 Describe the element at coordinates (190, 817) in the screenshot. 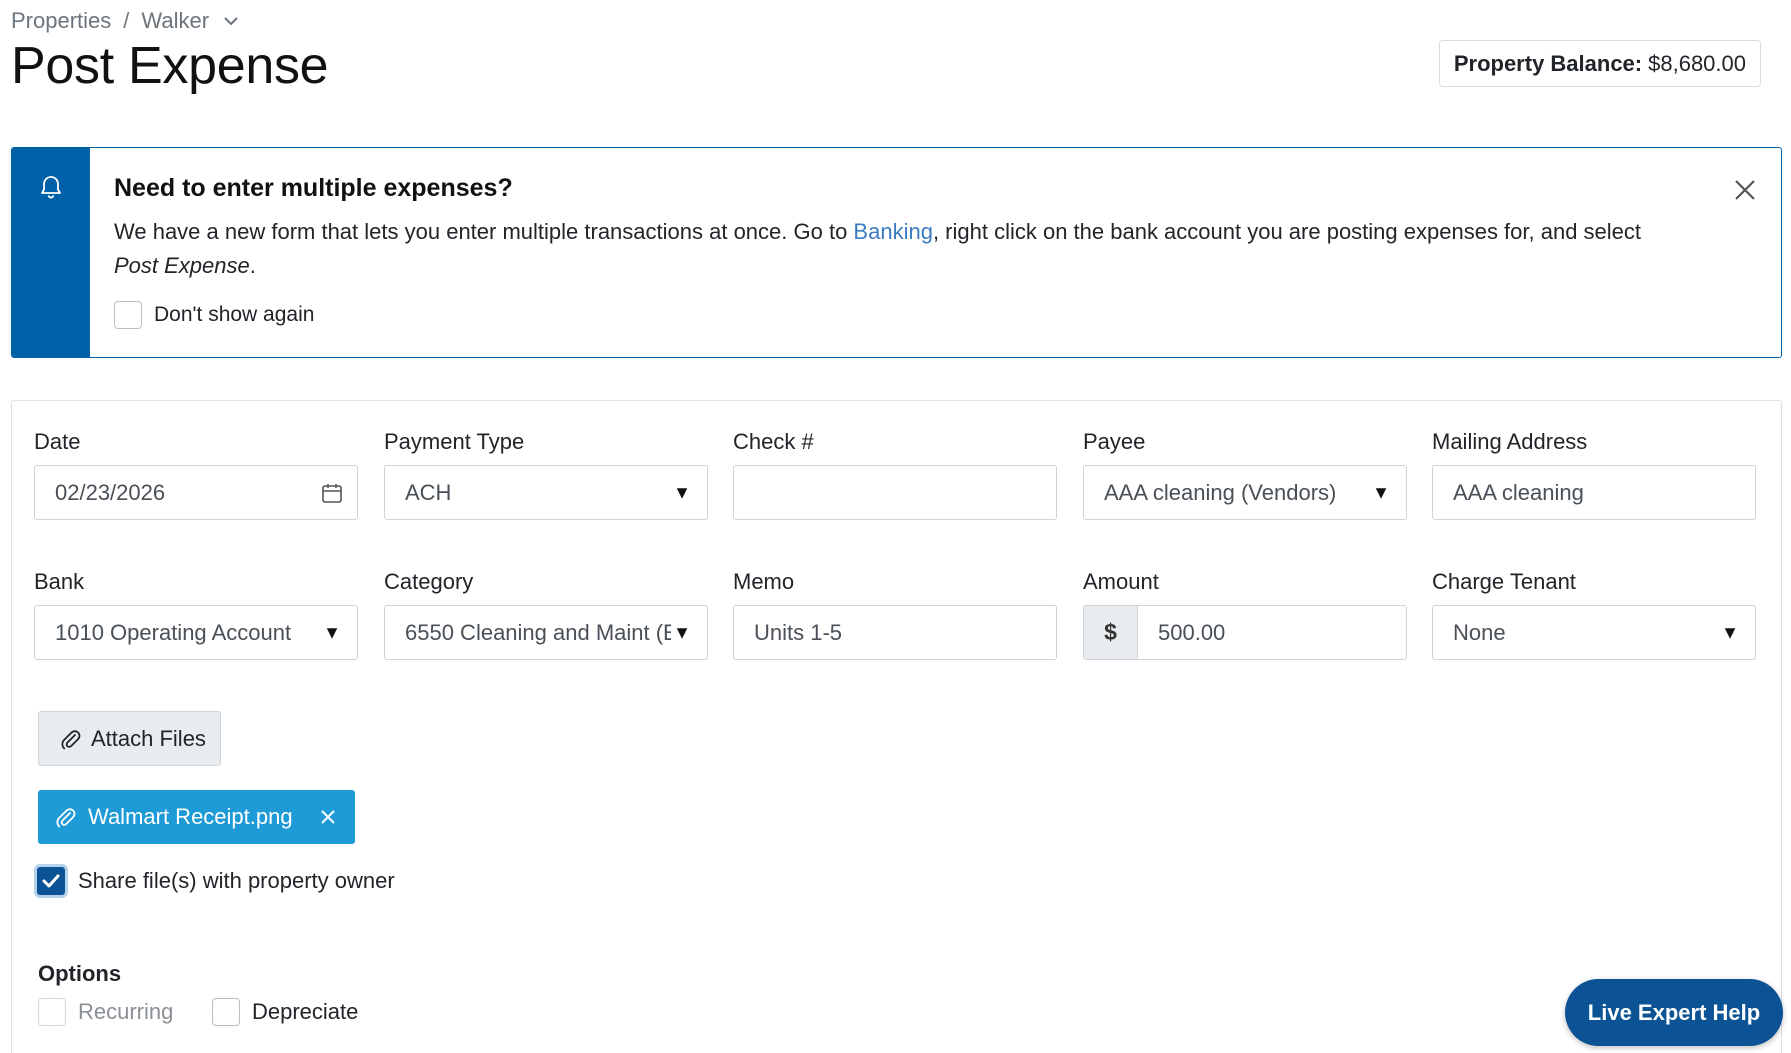

I see `attached-file-name: Walmart Receipt.png` at that location.